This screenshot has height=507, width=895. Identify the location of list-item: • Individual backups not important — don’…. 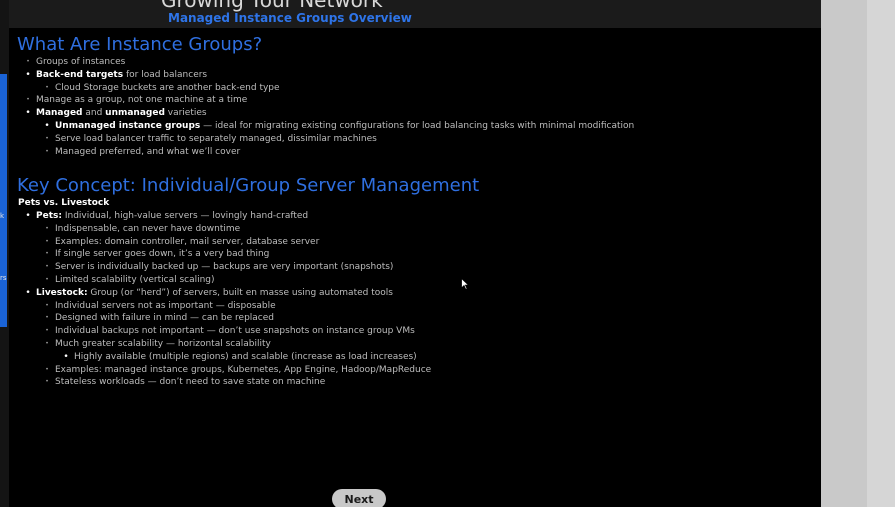
(230, 331).